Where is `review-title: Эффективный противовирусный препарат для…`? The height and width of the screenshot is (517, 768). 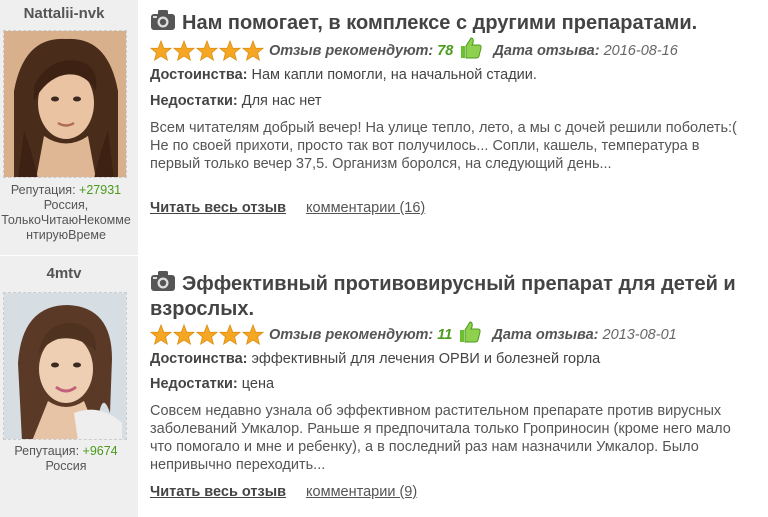
review-title: Эффективный противовирусный препарат для… is located at coordinates (450, 296).